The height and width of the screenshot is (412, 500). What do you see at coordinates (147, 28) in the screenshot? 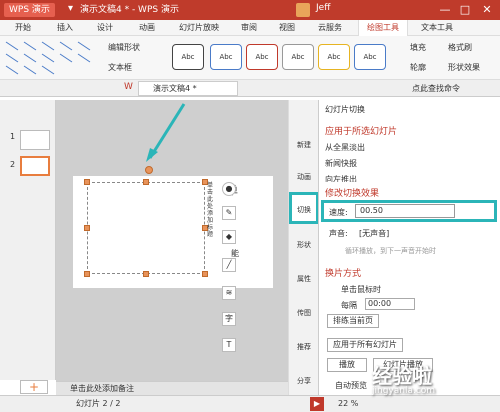
I see `tab-animation: 动画` at bounding box center [147, 28].